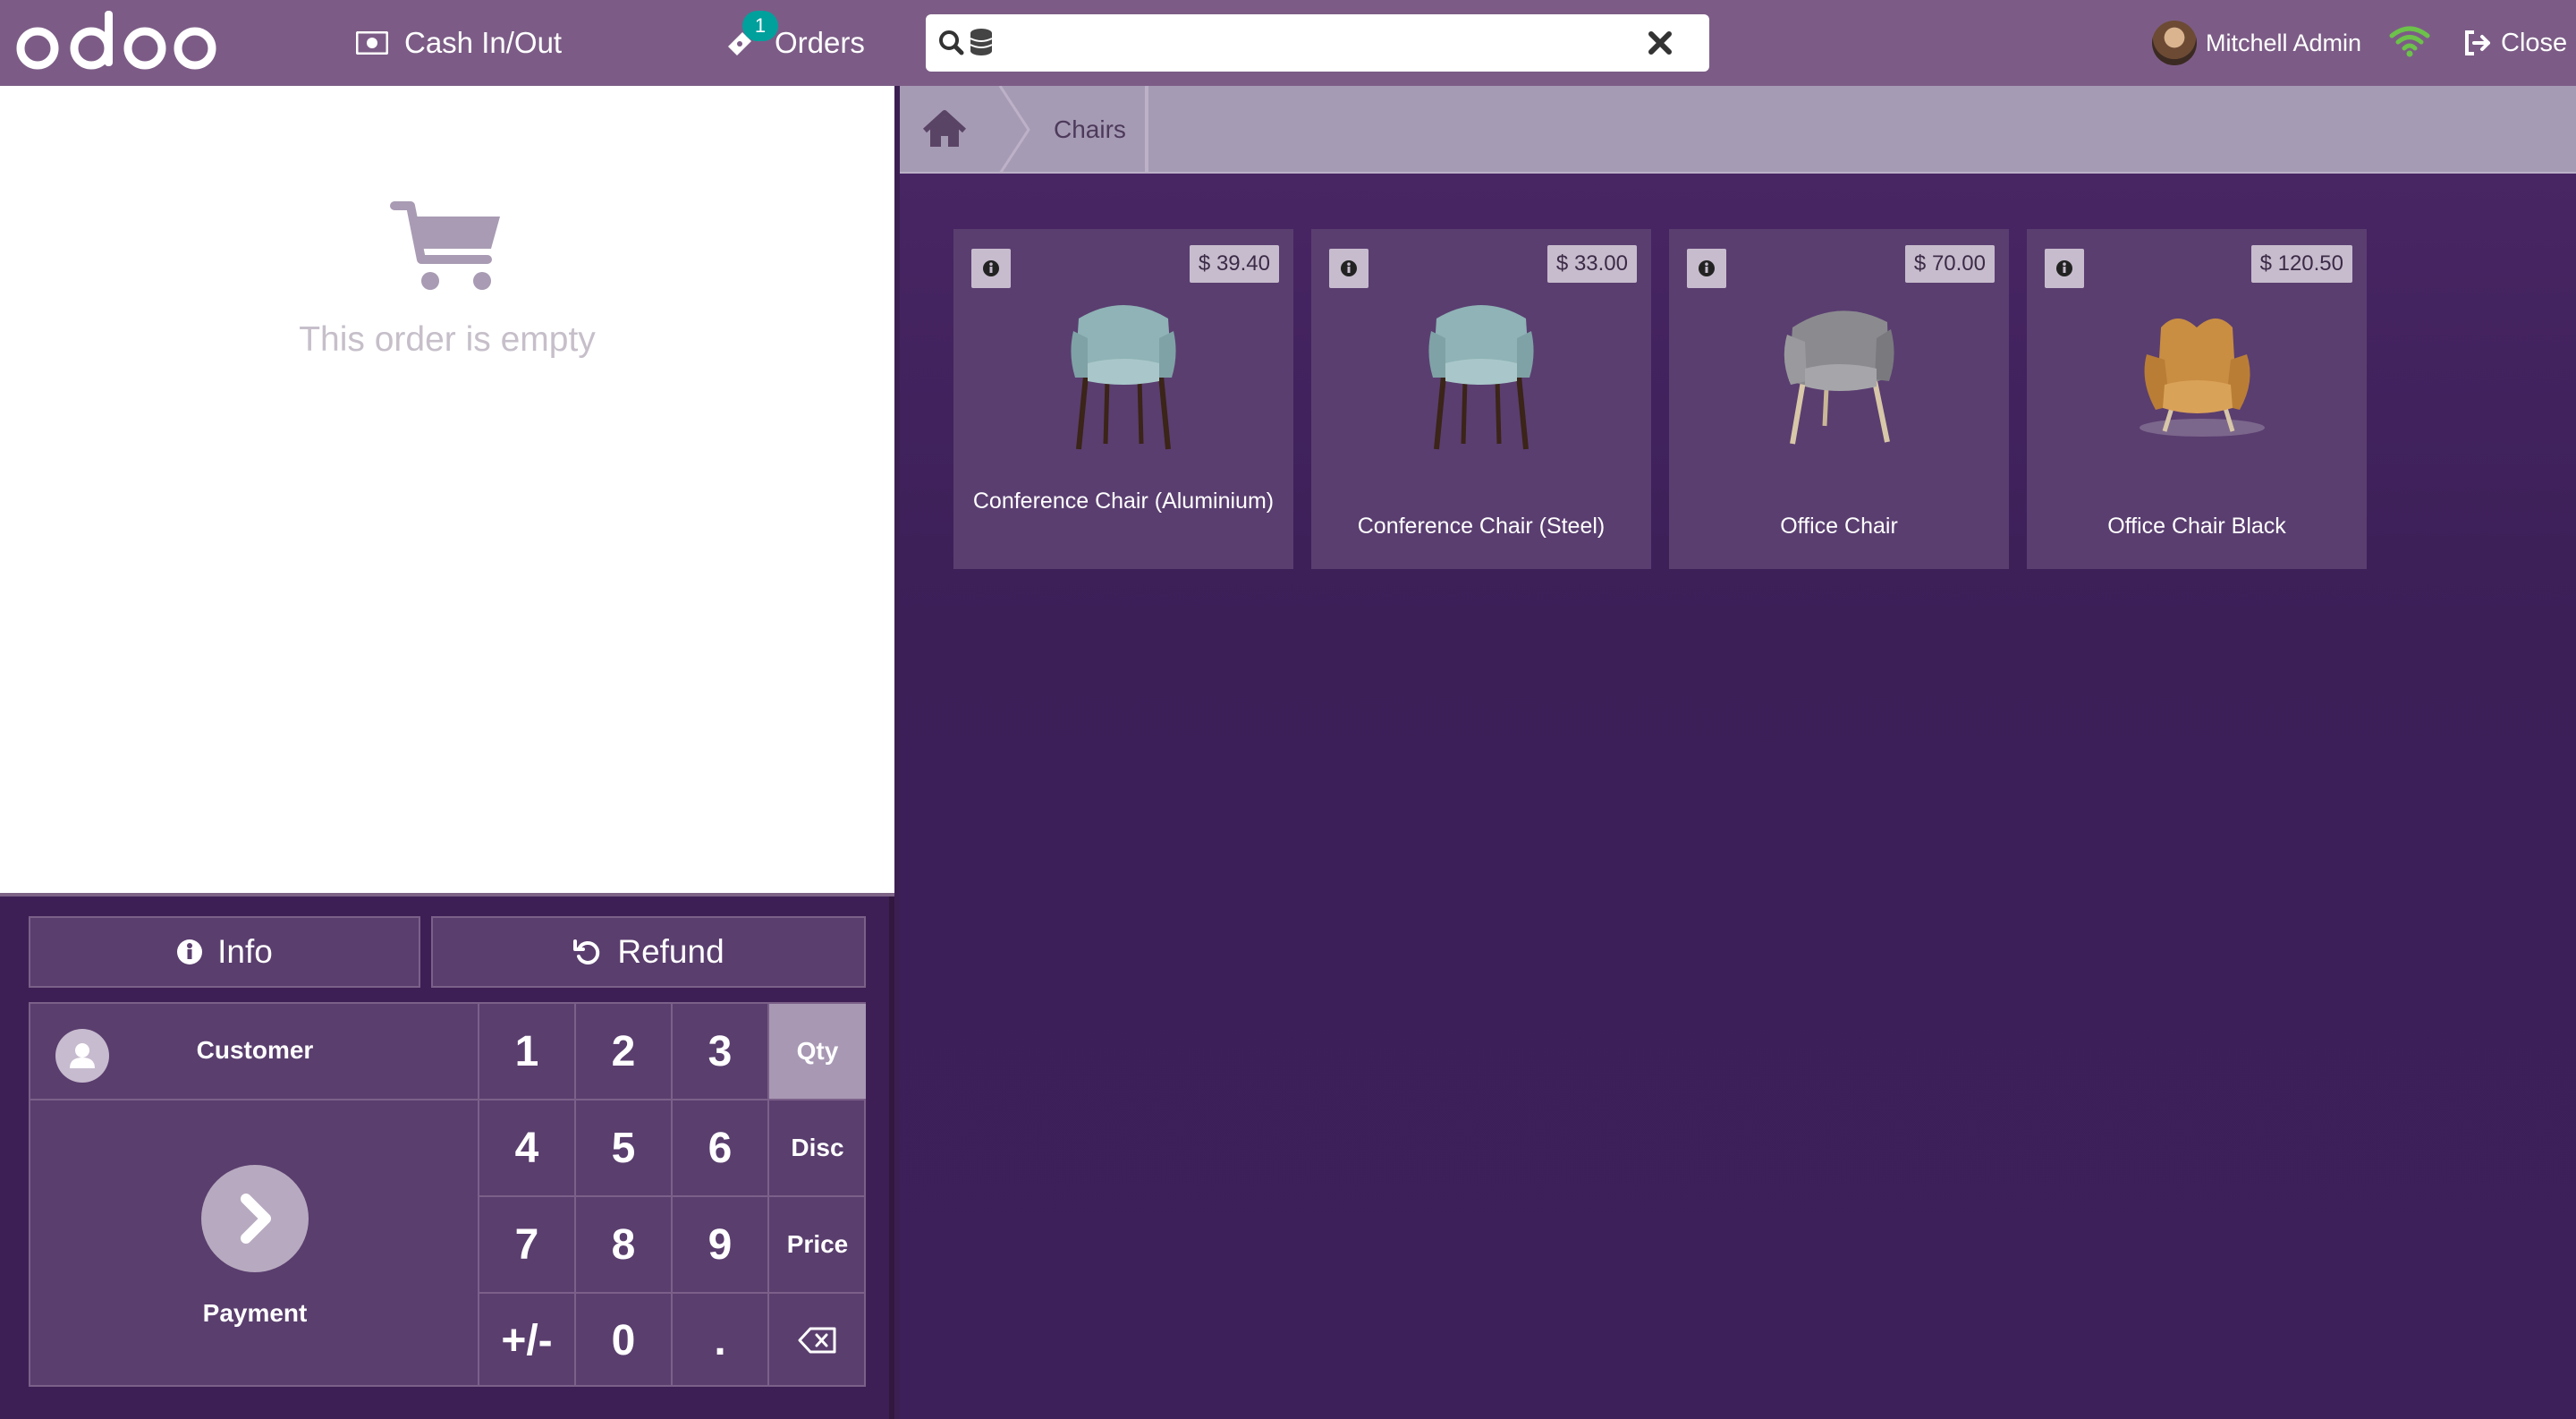 This screenshot has height=1419, width=2576. What do you see at coordinates (190, 951) in the screenshot?
I see `info-circle-icon` at bounding box center [190, 951].